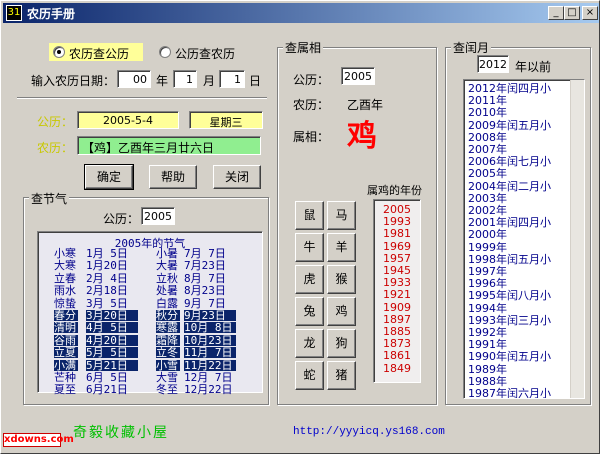 This screenshot has height=454, width=600. I want to click on zodiac-animal-button: 鸡, so click(341, 311).